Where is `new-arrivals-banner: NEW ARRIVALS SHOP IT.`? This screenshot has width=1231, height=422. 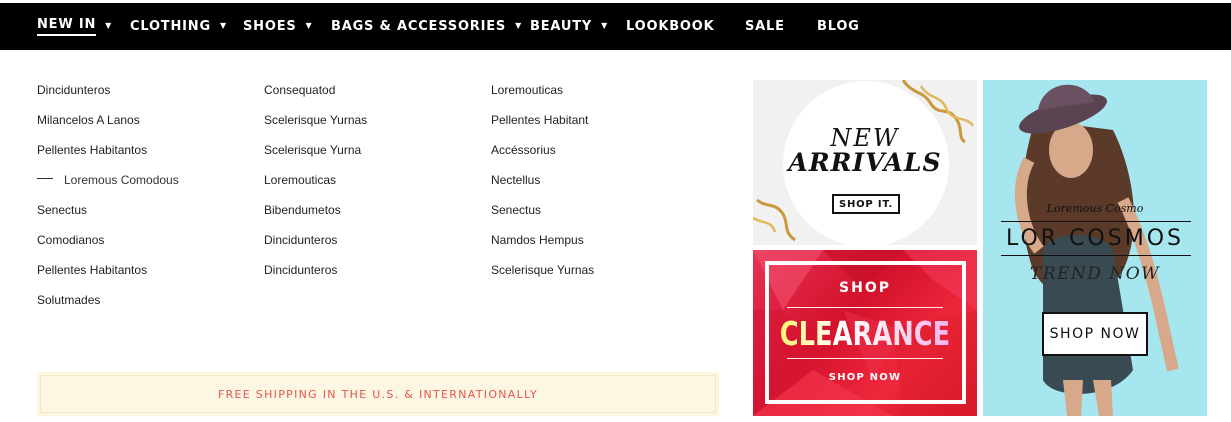 new-arrivals-banner: NEW ARRIVALS SHOP IT. is located at coordinates (865, 162).